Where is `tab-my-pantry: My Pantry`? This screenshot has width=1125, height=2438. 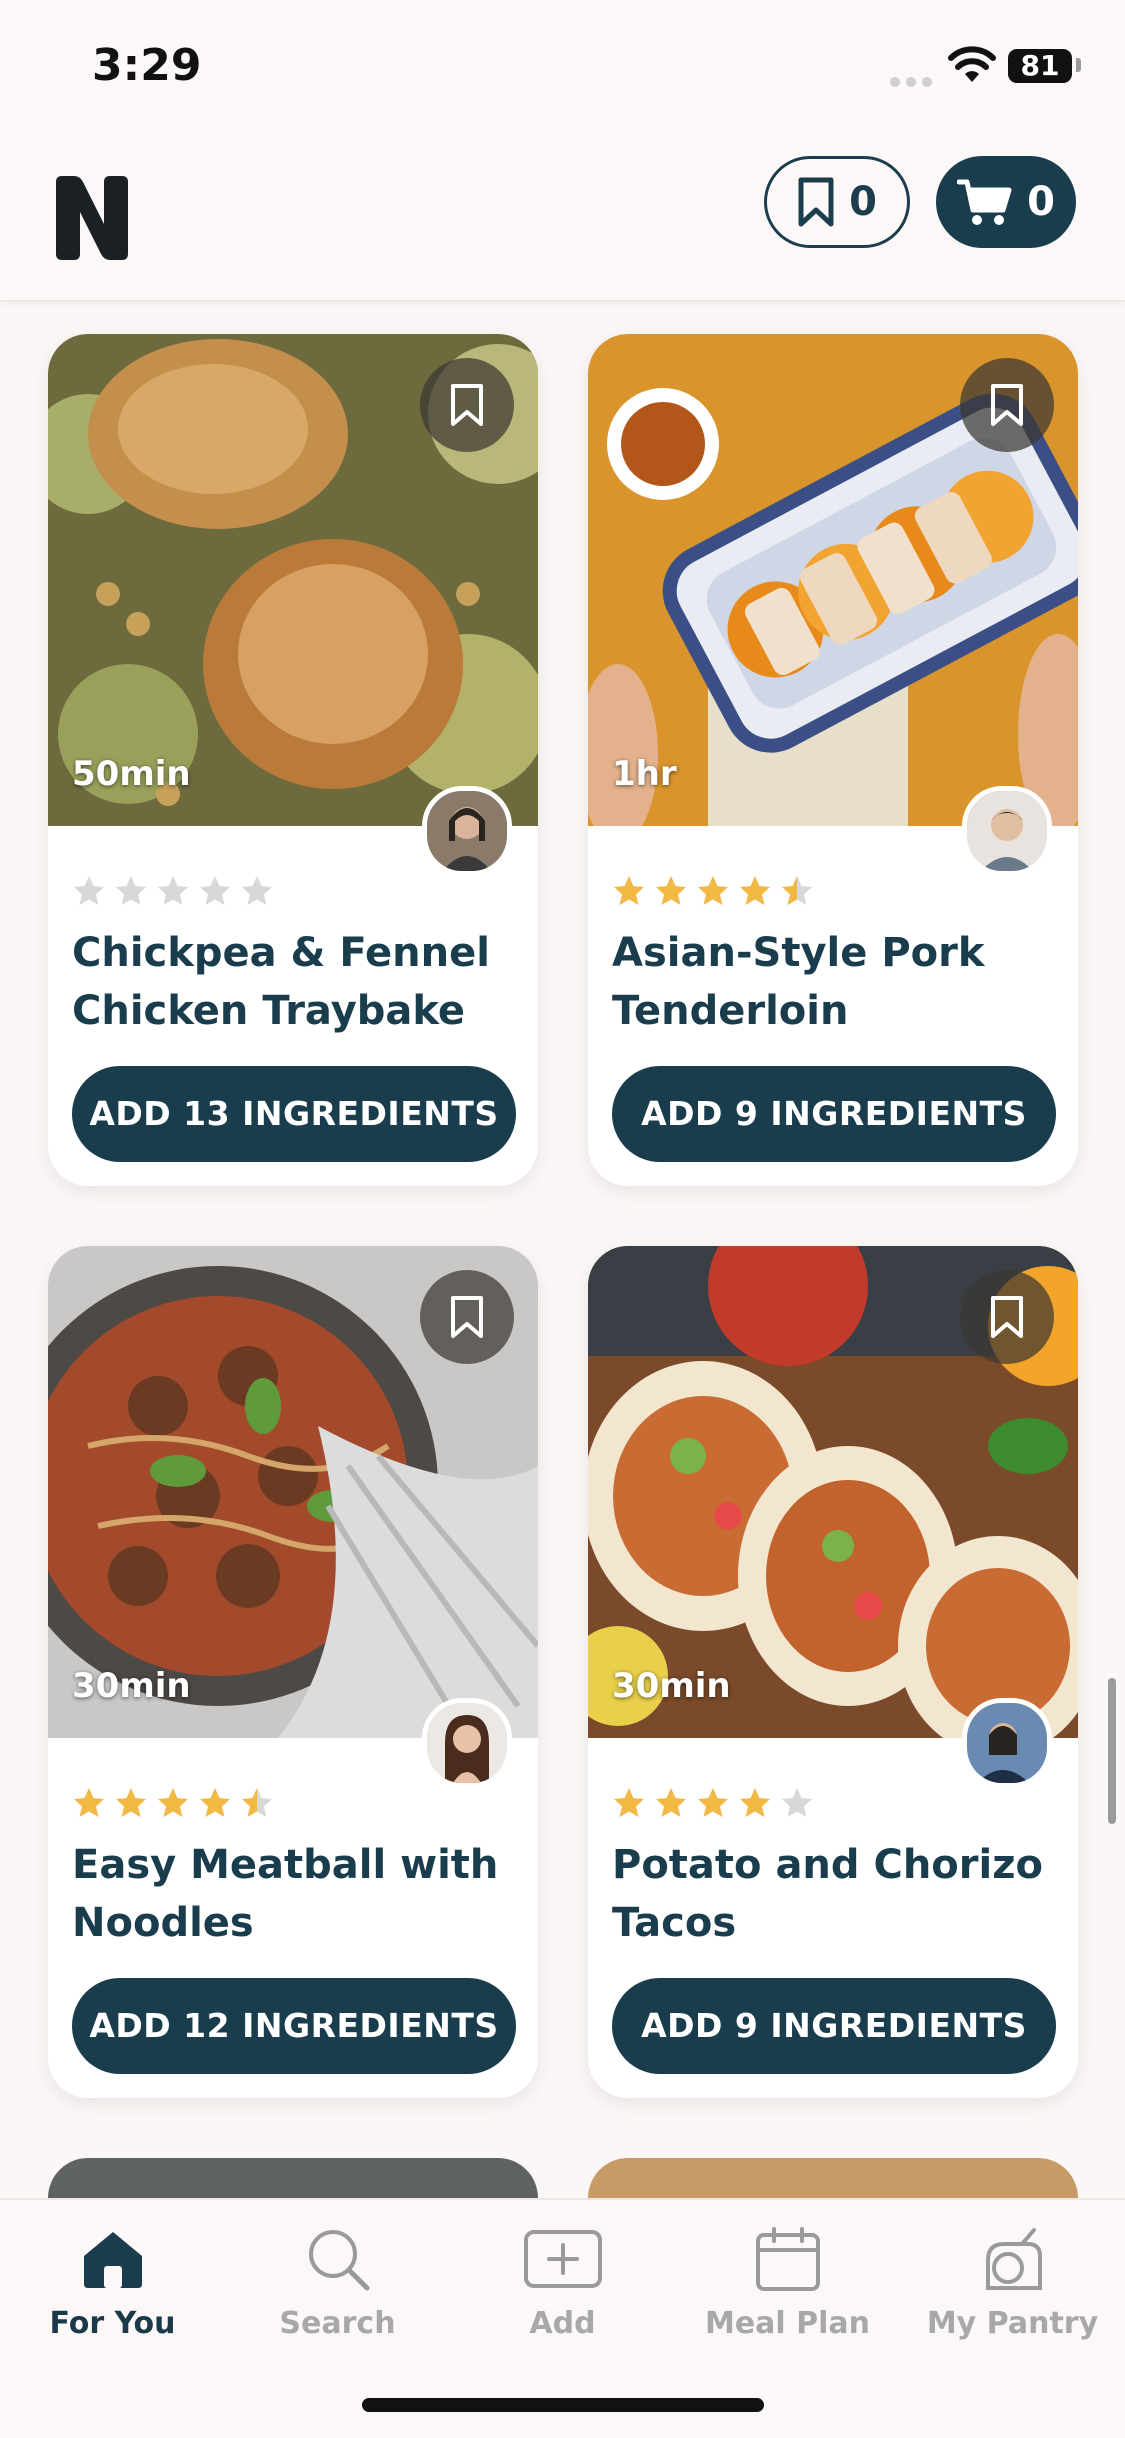 tab-my-pantry: My Pantry is located at coordinates (1012, 2280).